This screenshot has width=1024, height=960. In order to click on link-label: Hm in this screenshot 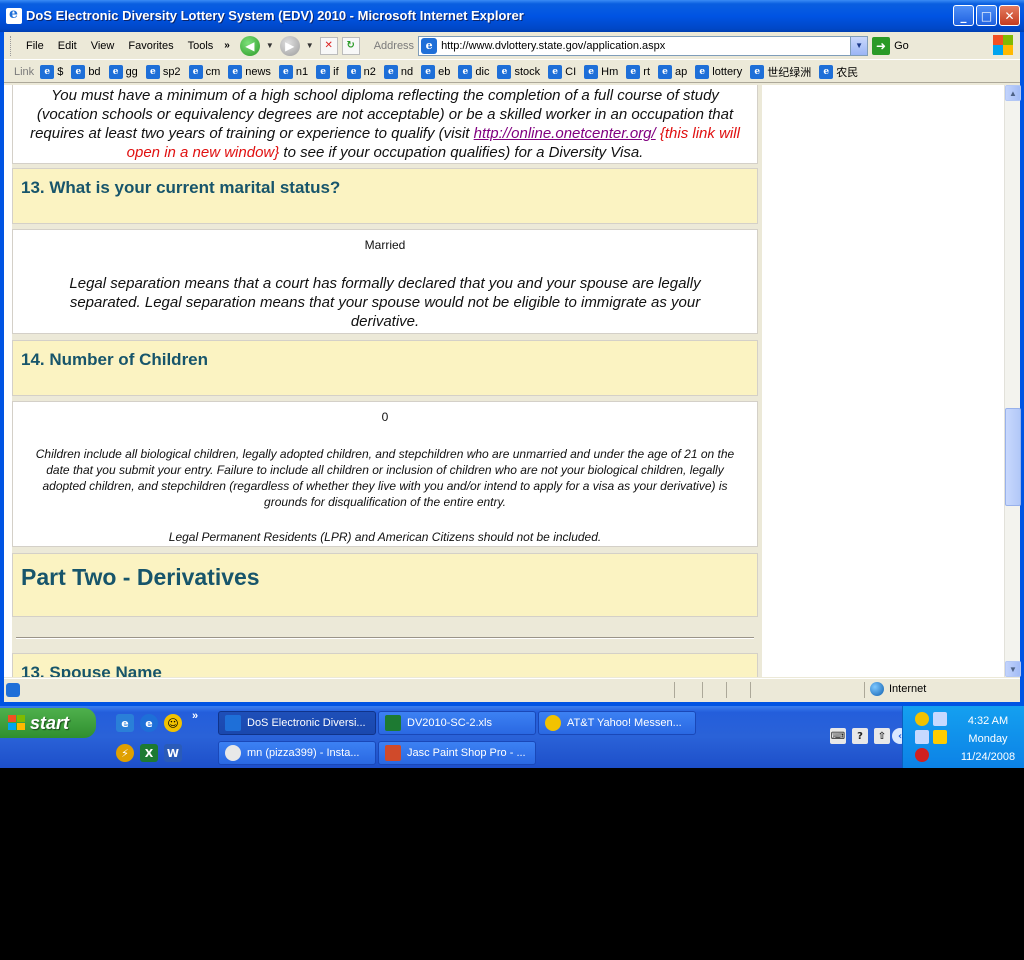, I will do `click(610, 71)`.